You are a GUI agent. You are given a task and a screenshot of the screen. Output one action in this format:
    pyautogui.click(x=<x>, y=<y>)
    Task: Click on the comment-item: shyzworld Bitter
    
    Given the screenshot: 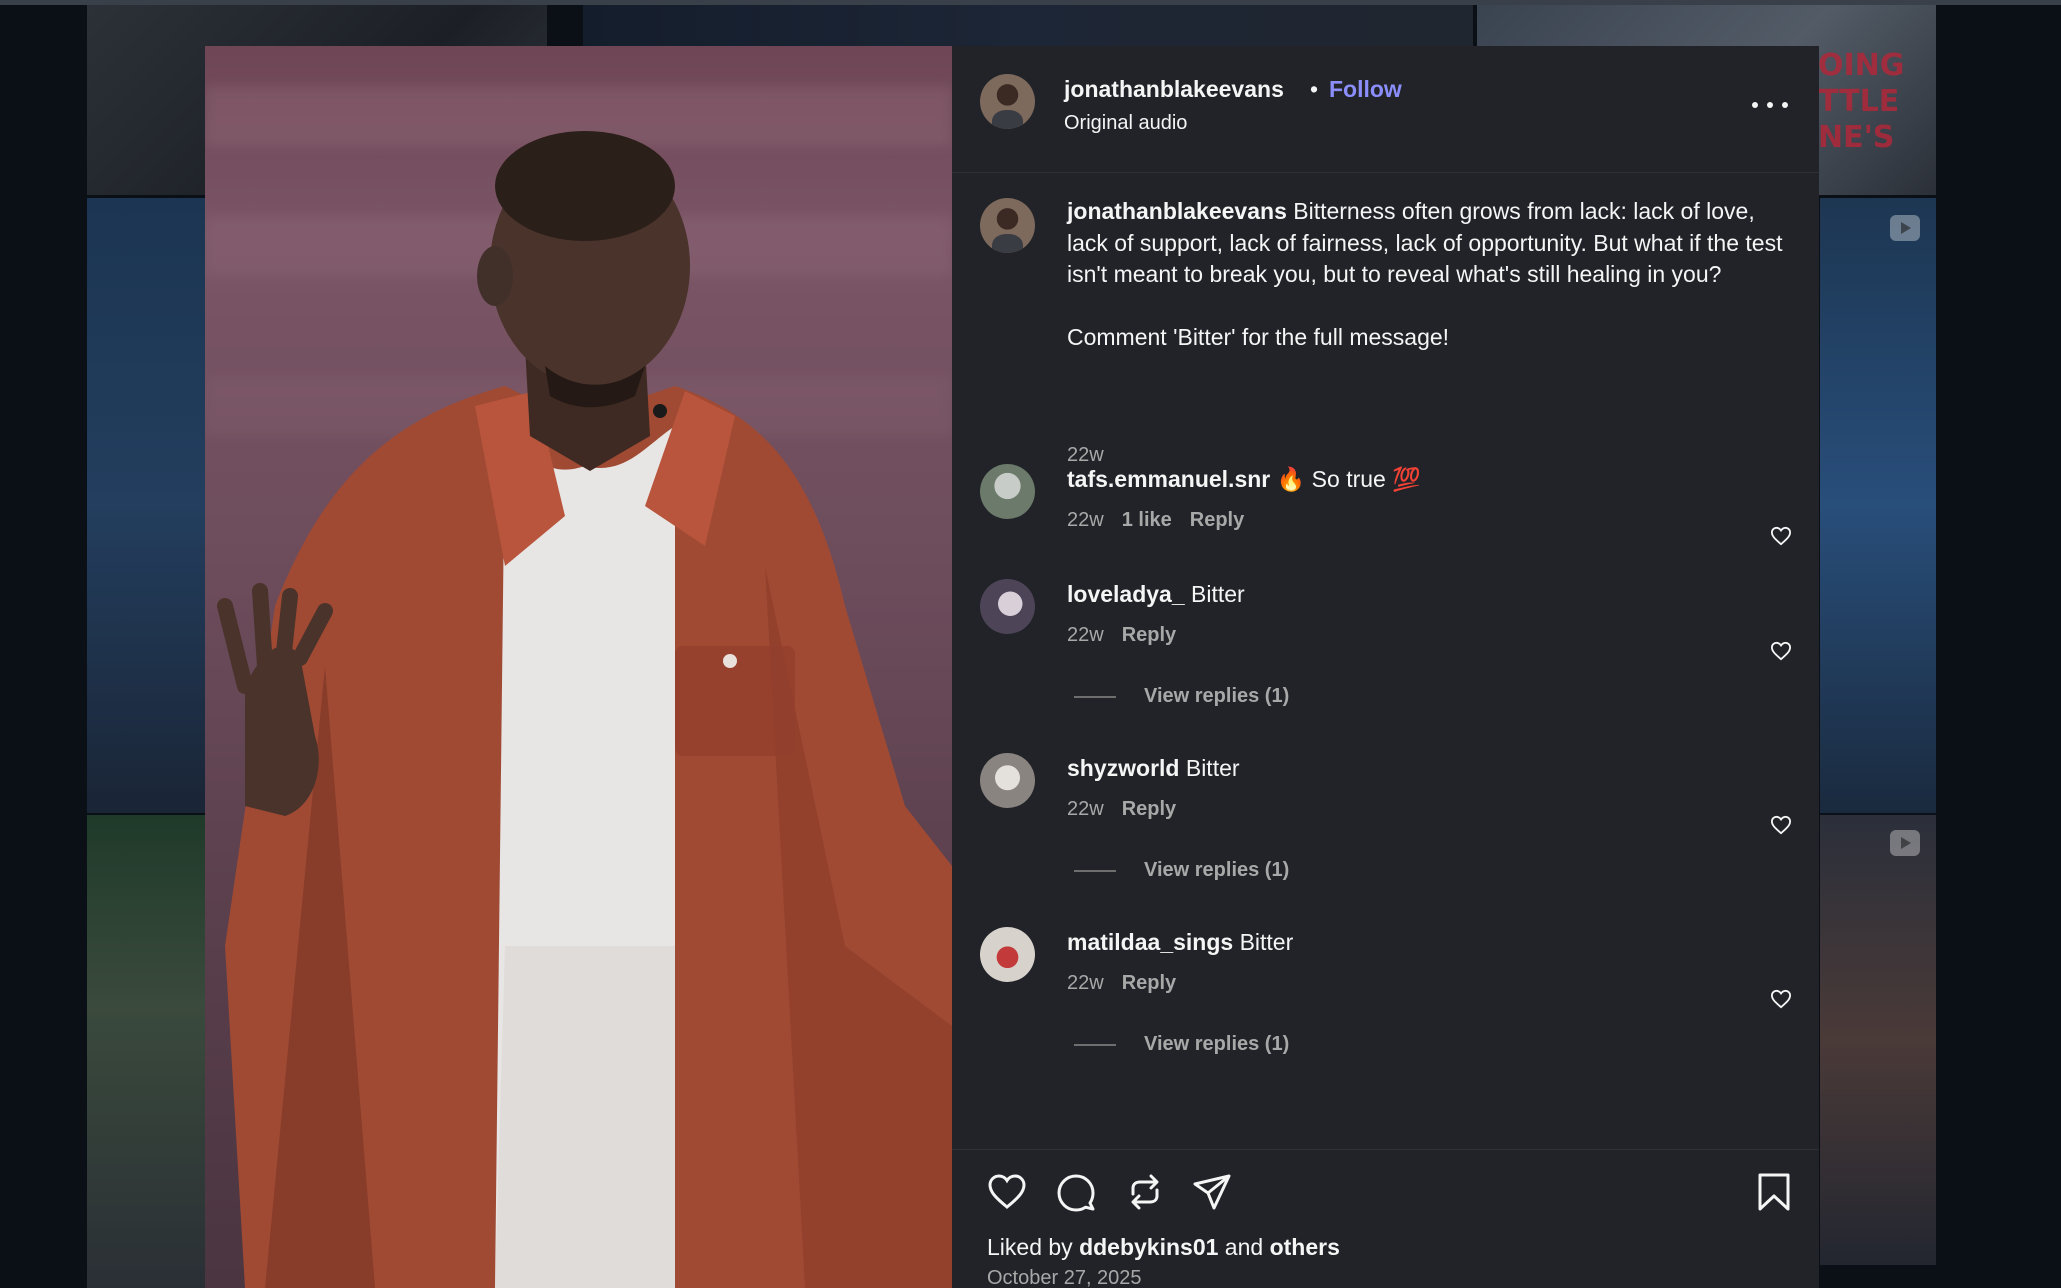 What is the action you would take?
    pyautogui.click(x=1153, y=768)
    